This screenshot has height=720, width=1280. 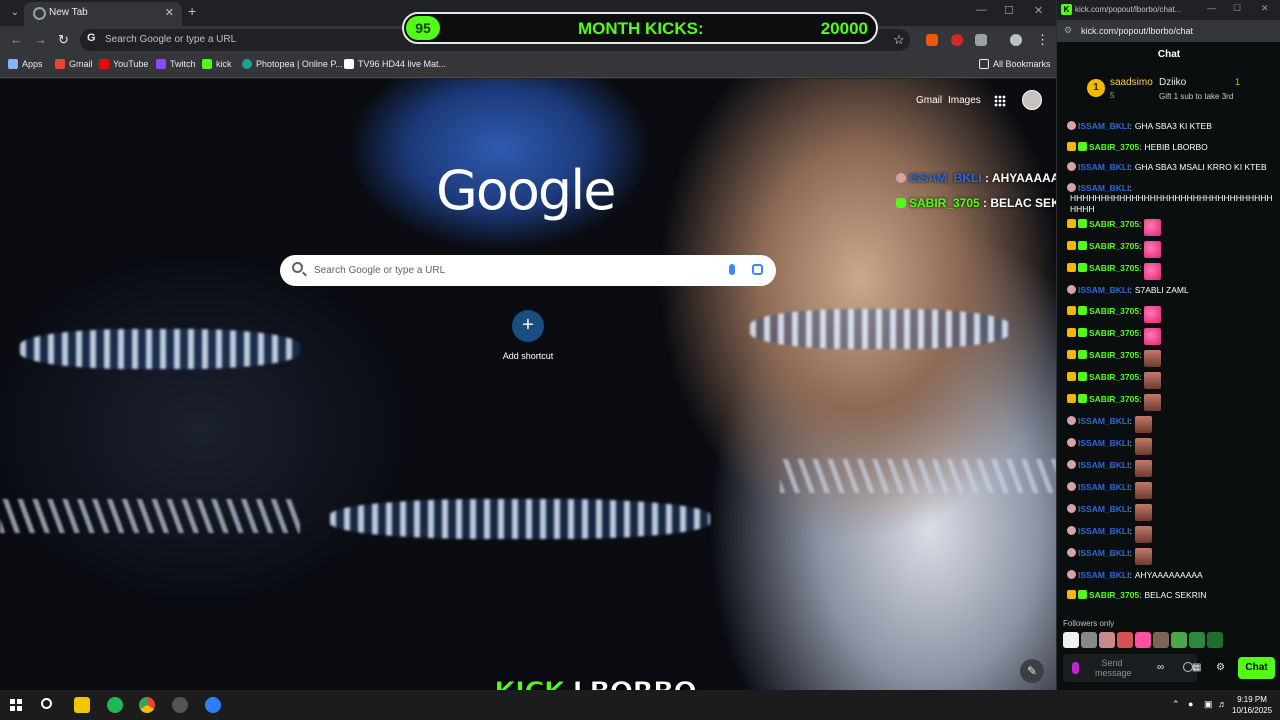 What do you see at coordinates (15, 13) in the screenshot?
I see `tab-search-icon: ⌄` at bounding box center [15, 13].